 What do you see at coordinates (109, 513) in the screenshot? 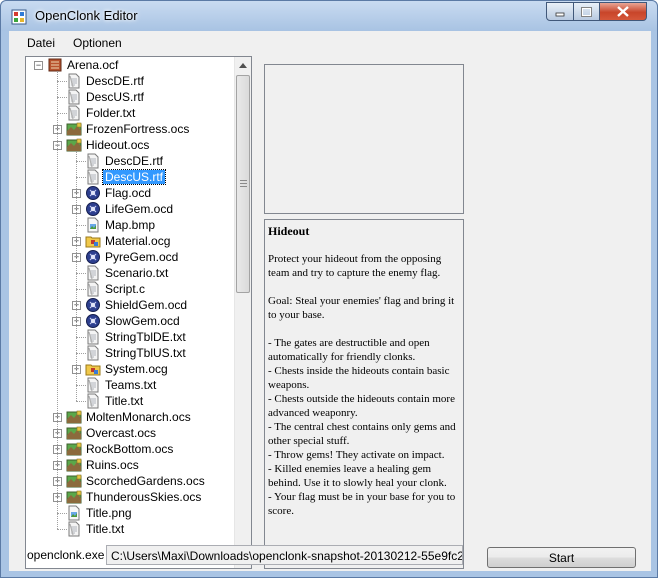
I see `tree-item-label: Title.png` at bounding box center [109, 513].